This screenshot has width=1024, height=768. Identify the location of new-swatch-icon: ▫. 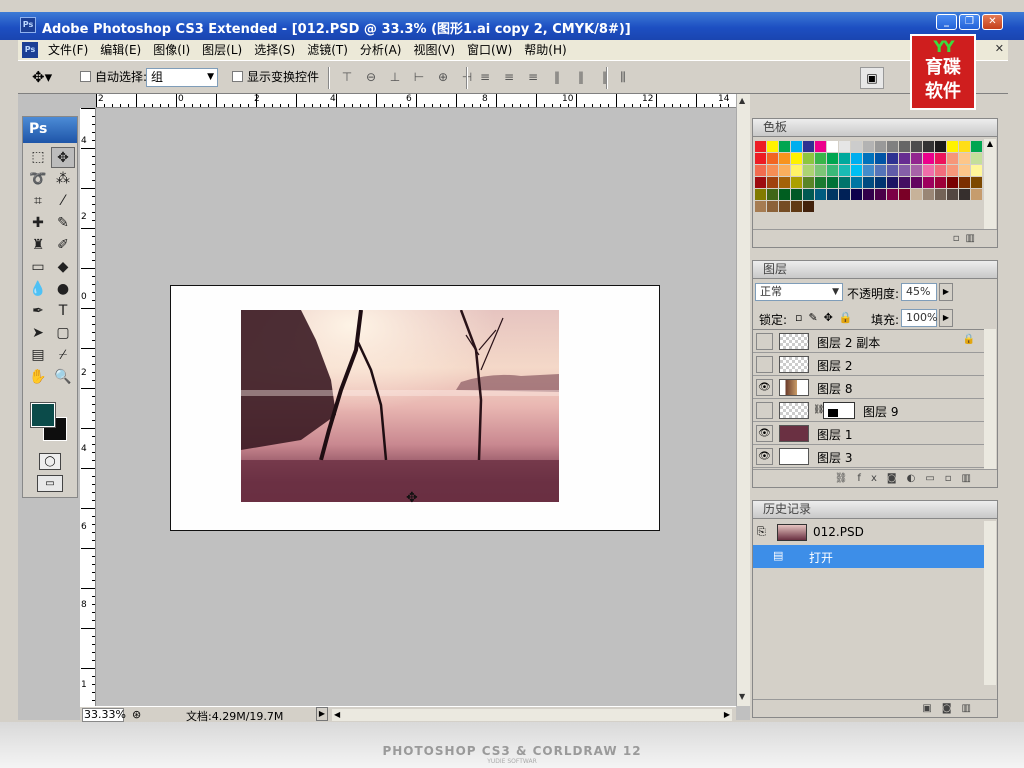
(959, 238).